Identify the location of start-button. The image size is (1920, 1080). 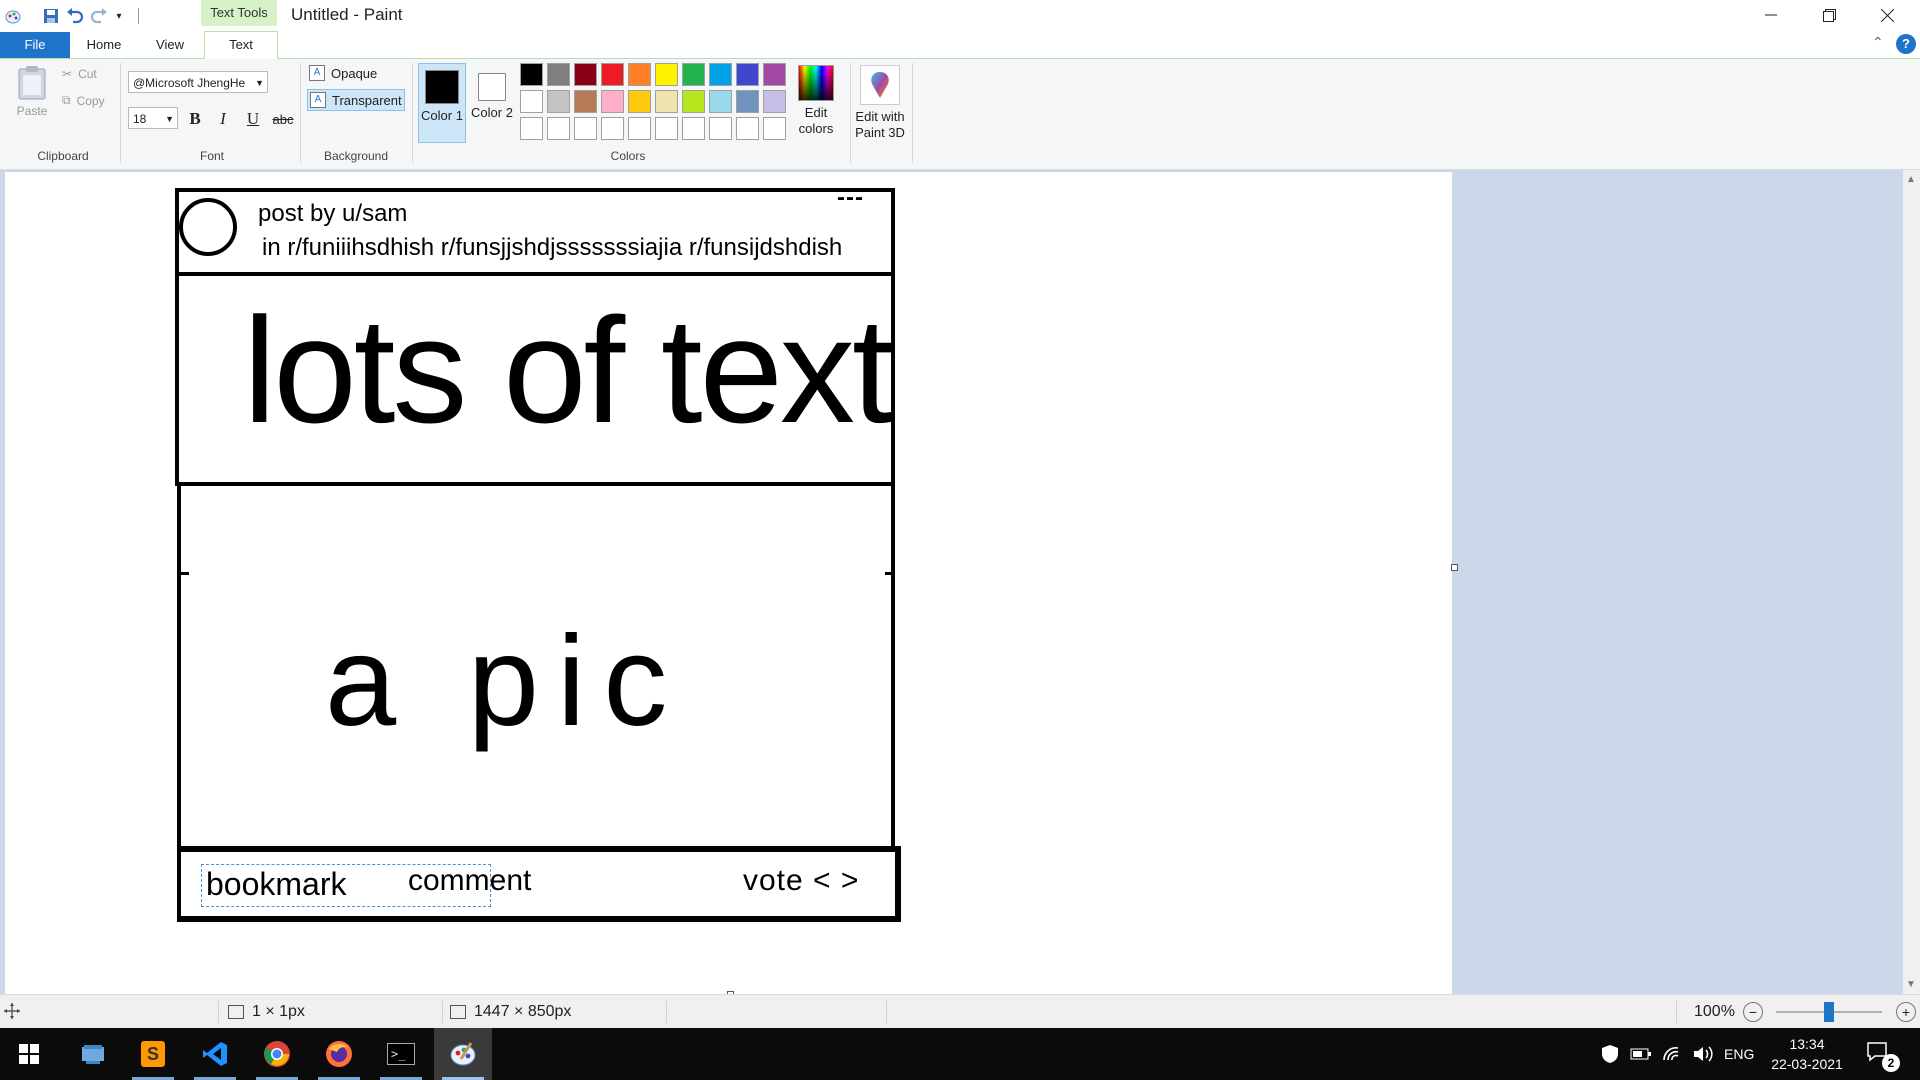
(29, 1054).